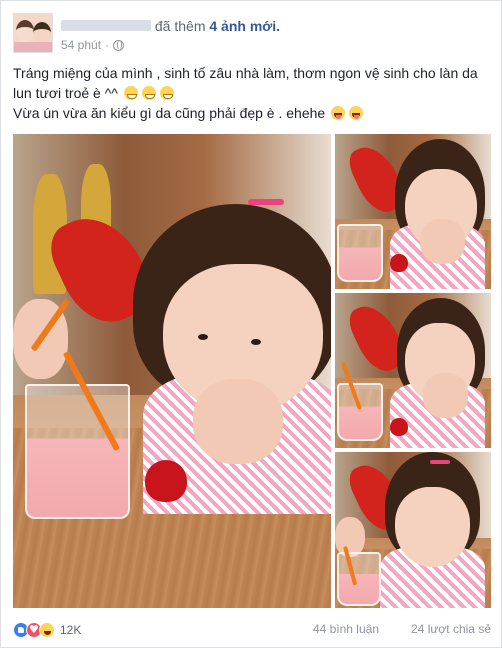 This screenshot has height=648, width=502. Describe the element at coordinates (119, 45) in the screenshot. I see `globe-icon` at that location.